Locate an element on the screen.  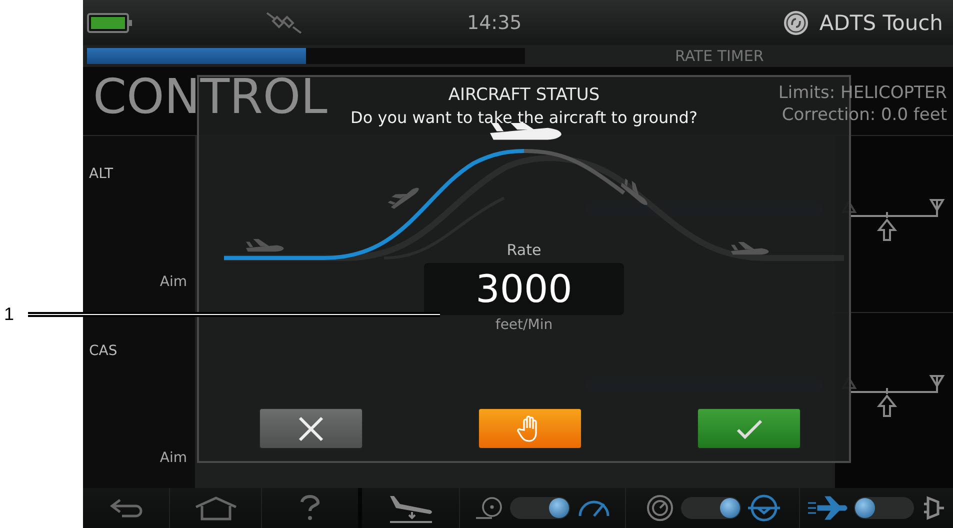
channel-name: CAS is located at coordinates (103, 350).